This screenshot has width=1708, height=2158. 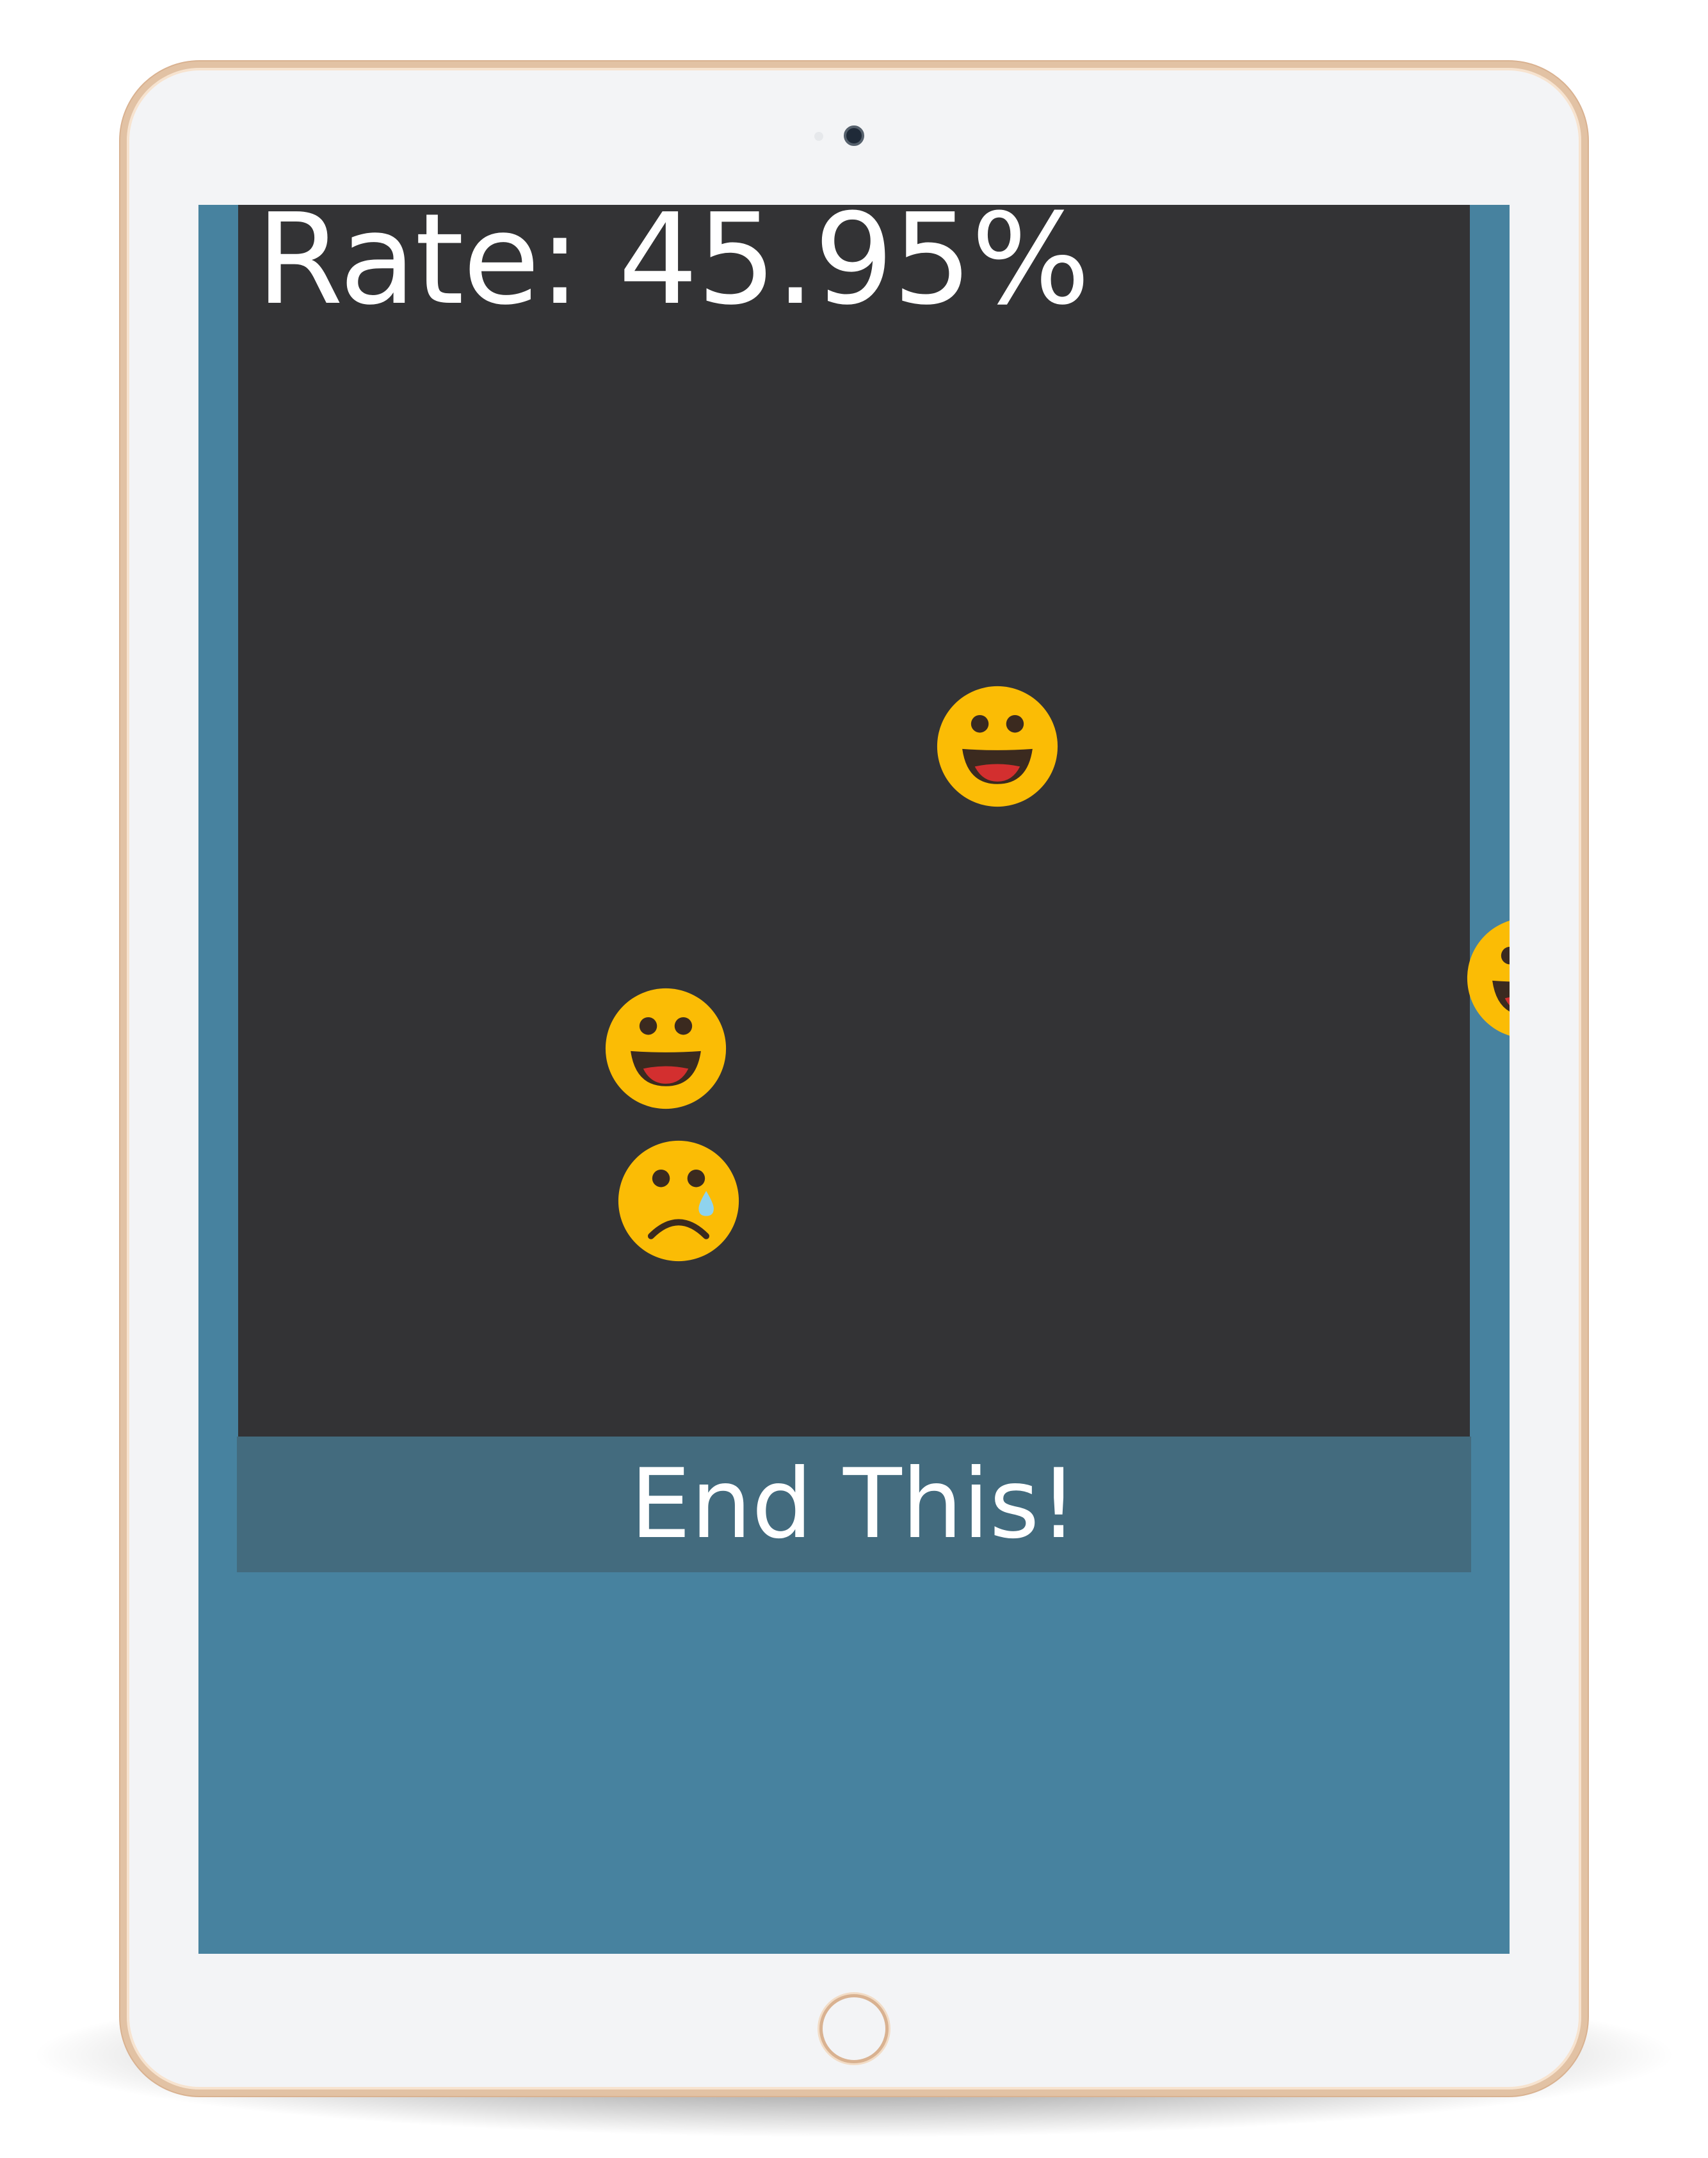 What do you see at coordinates (673, 269) in the screenshot?
I see `rate-display: Rate: 45.95%` at bounding box center [673, 269].